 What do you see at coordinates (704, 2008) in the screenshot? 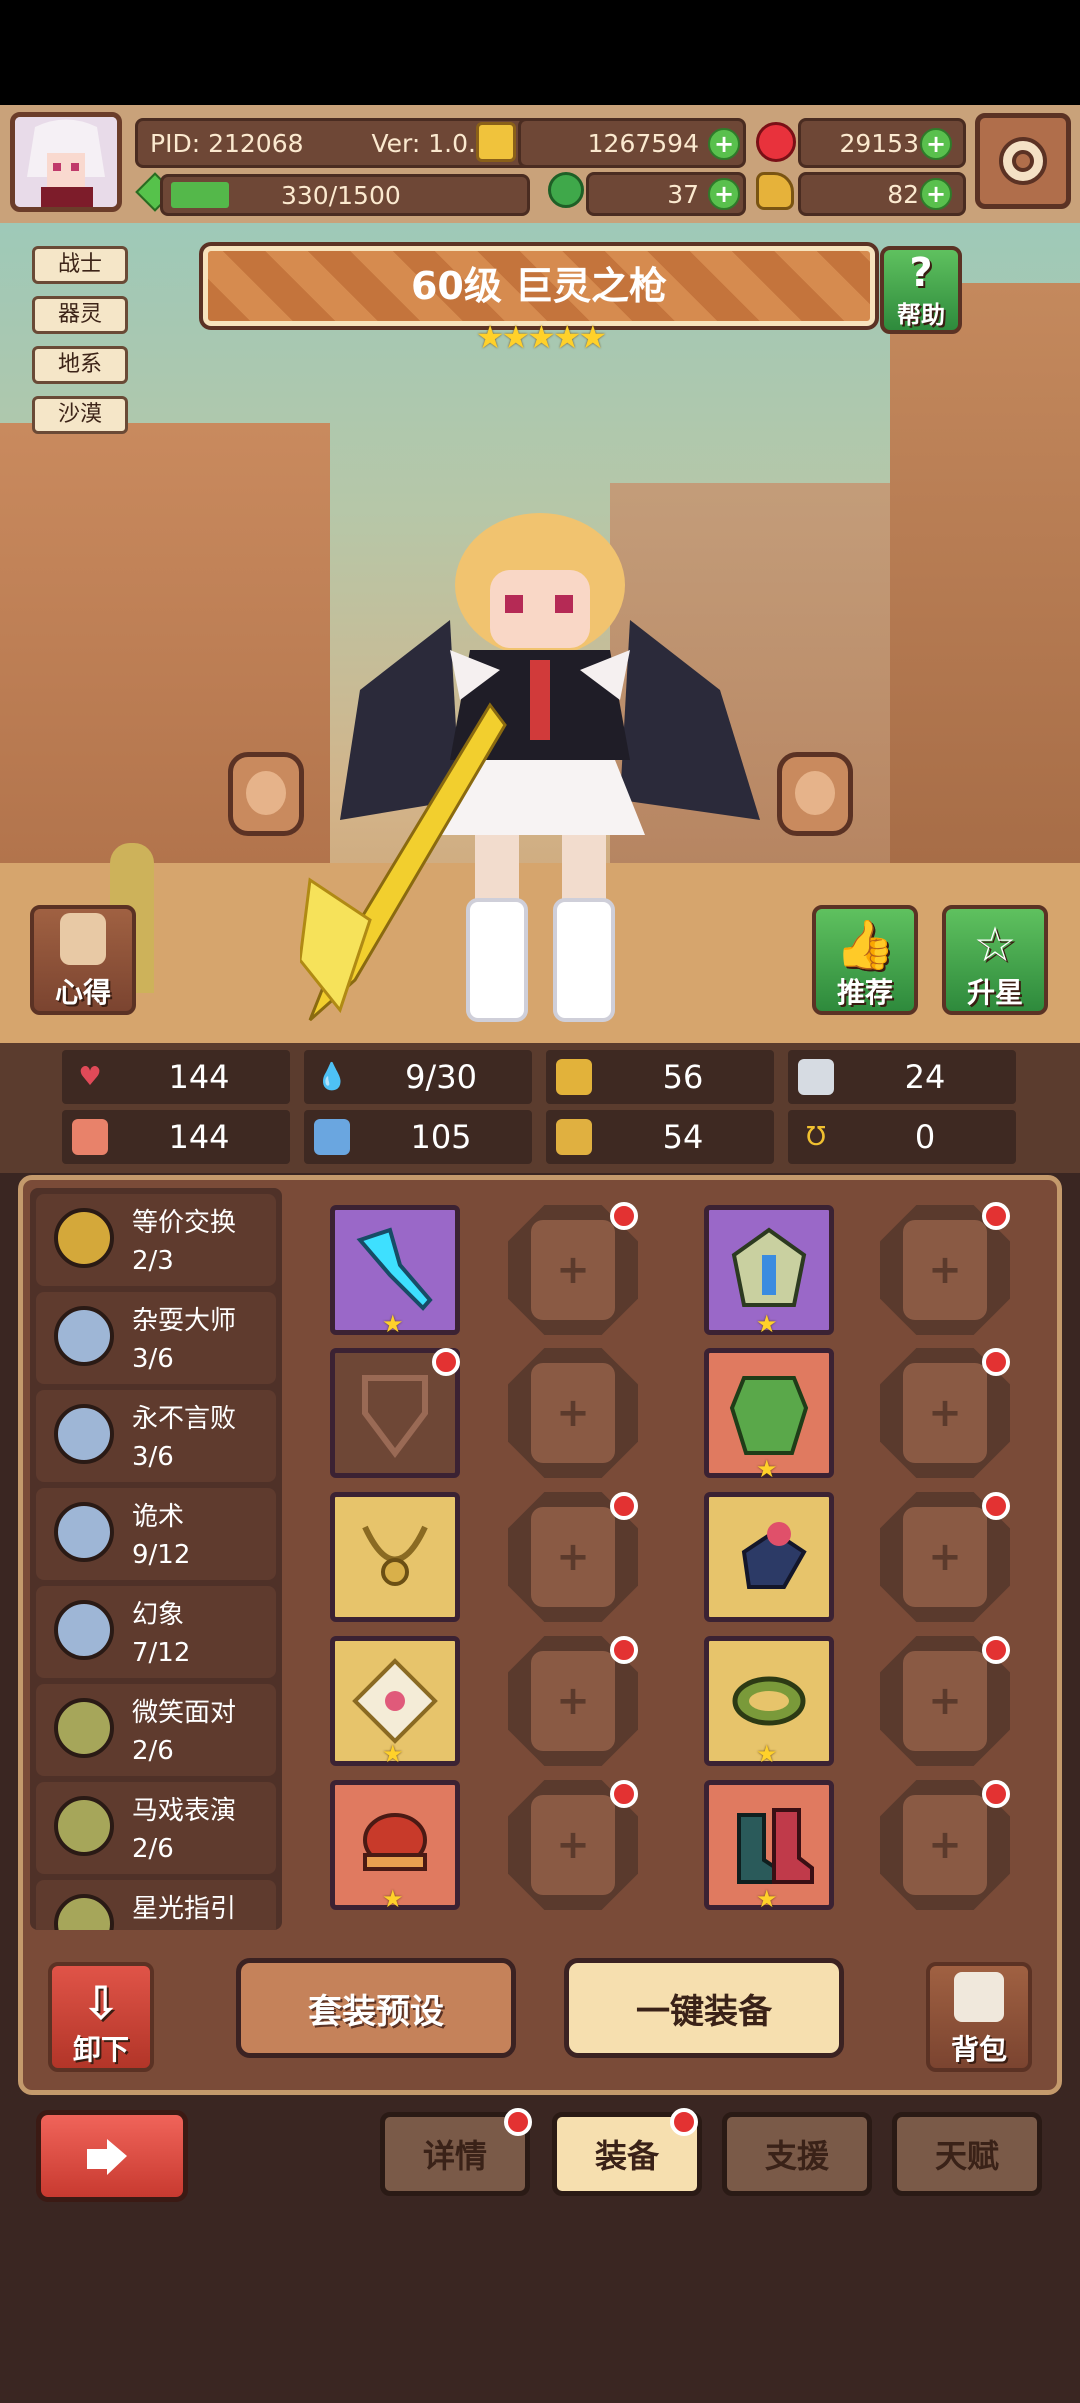
I see `auto-equip-button: 一键装备` at bounding box center [704, 2008].